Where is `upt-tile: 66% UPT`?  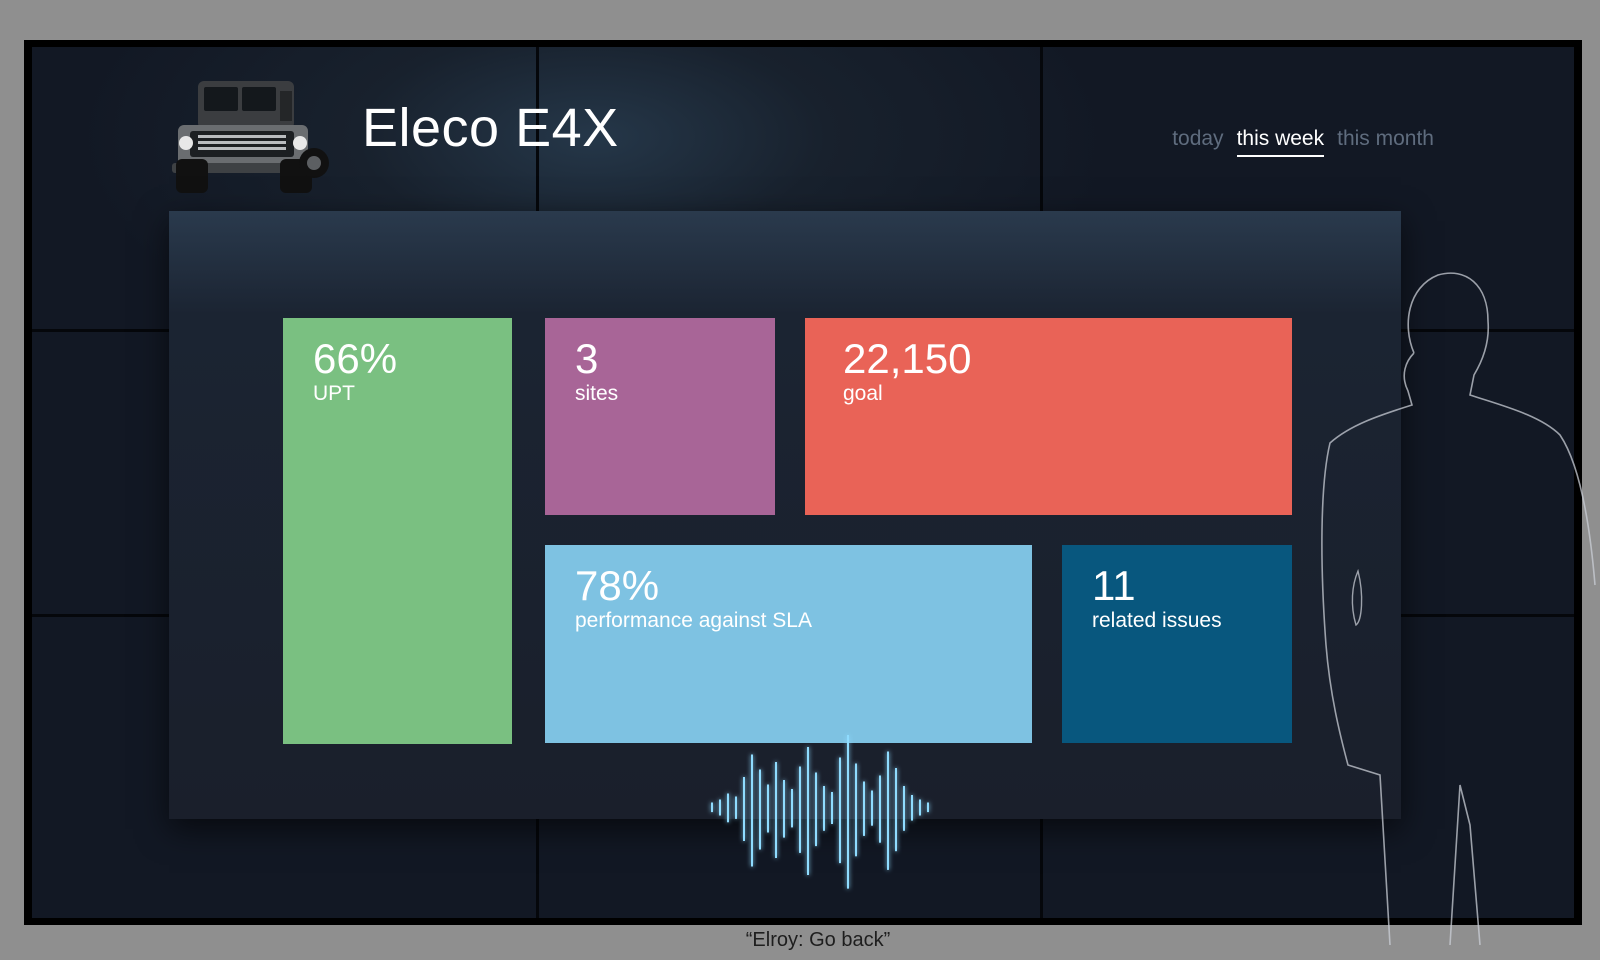 upt-tile: 66% UPT is located at coordinates (397, 531).